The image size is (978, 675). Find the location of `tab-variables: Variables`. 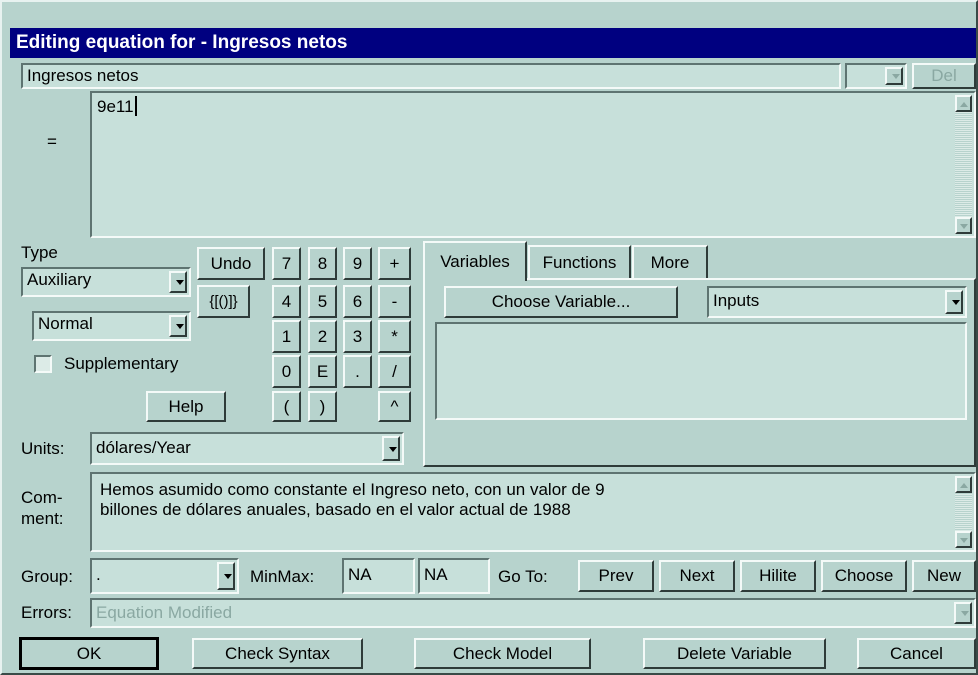

tab-variables: Variables is located at coordinates (475, 261).